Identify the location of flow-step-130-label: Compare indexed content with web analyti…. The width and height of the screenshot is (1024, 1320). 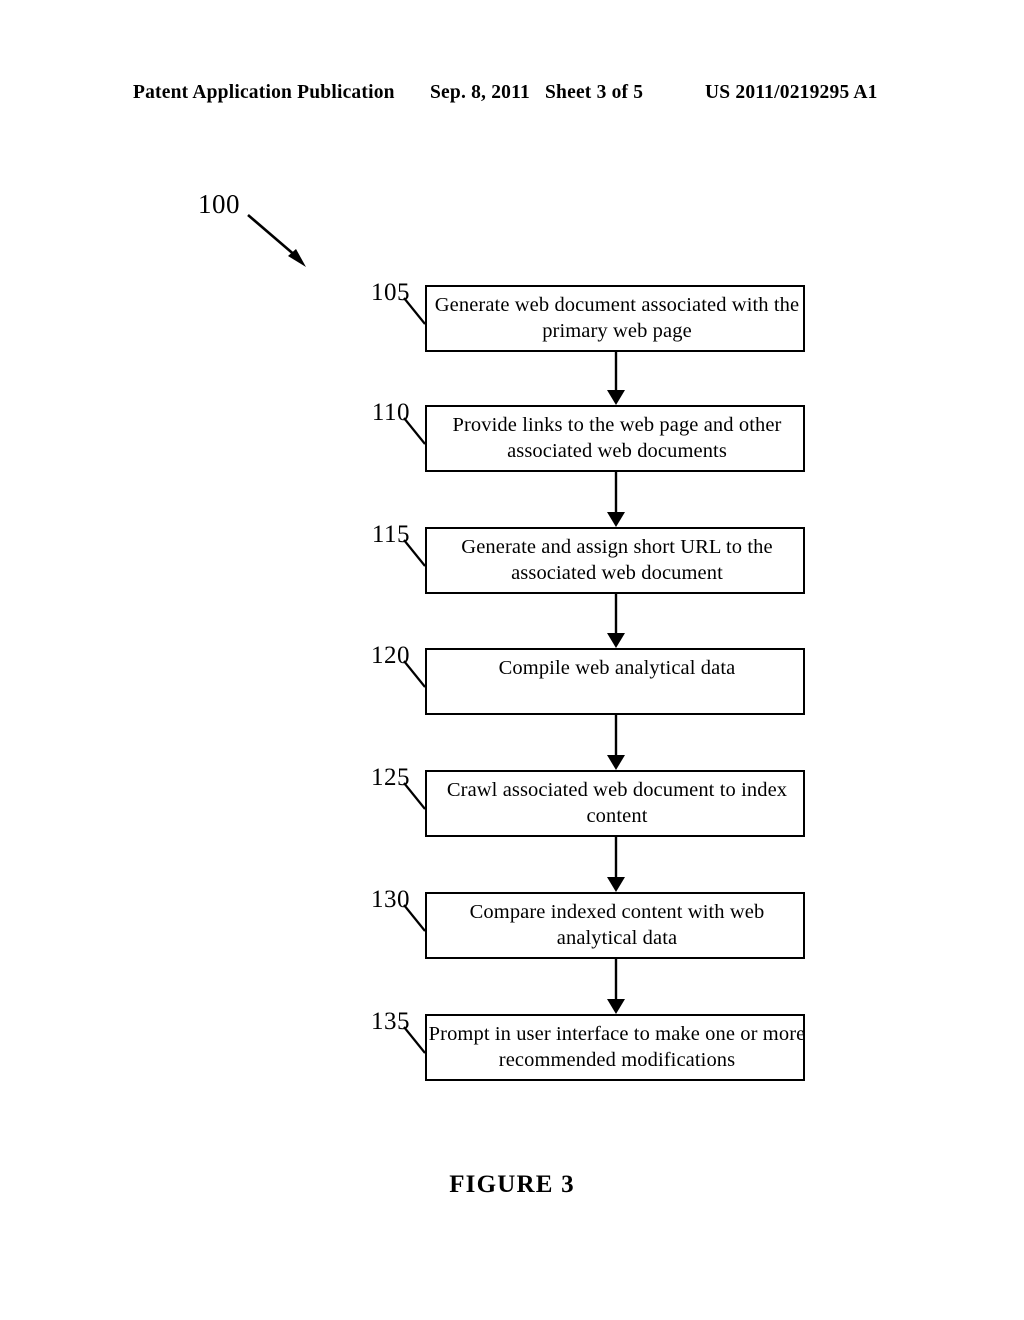
(617, 925).